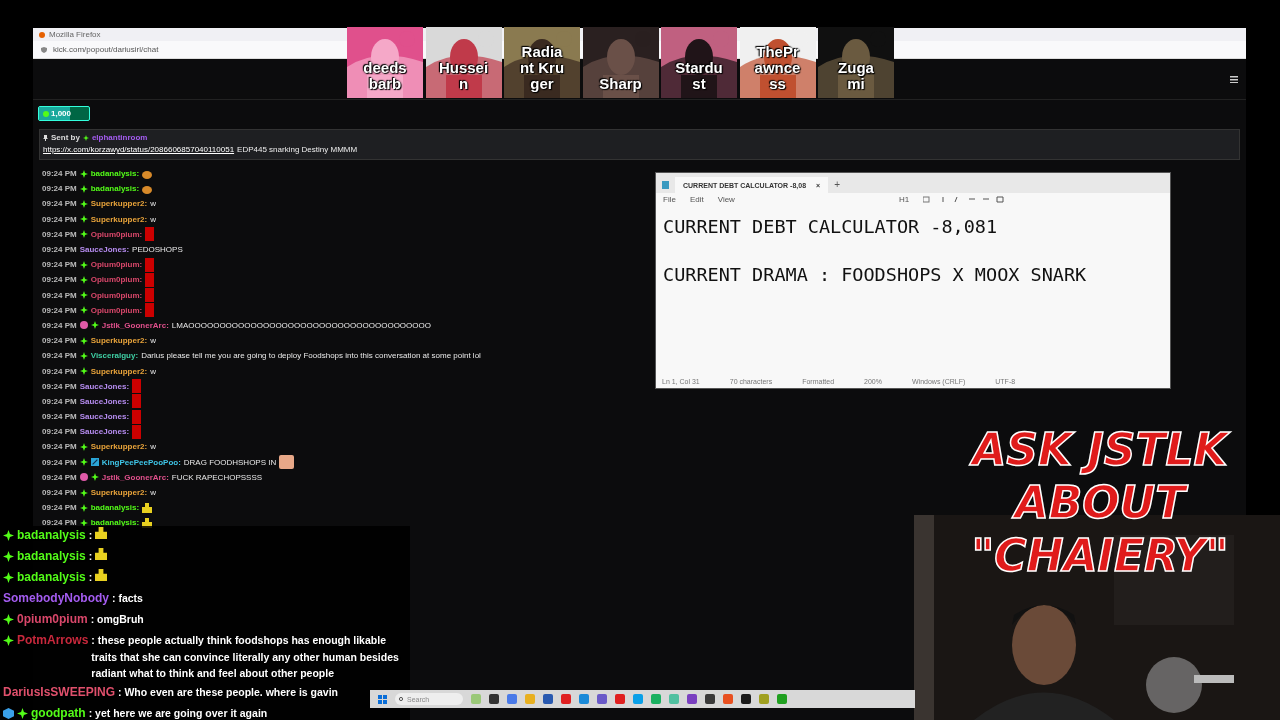 The width and height of the screenshot is (1280, 720). What do you see at coordinates (127, 598) in the screenshot?
I see `overlay-message: : facts` at bounding box center [127, 598].